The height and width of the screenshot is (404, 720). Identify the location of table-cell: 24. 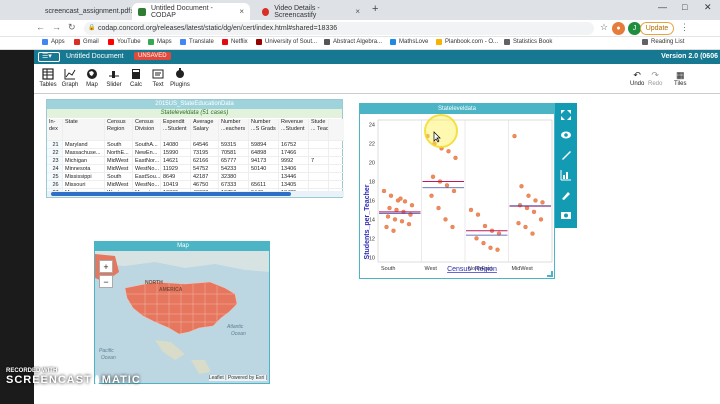
(55, 168).